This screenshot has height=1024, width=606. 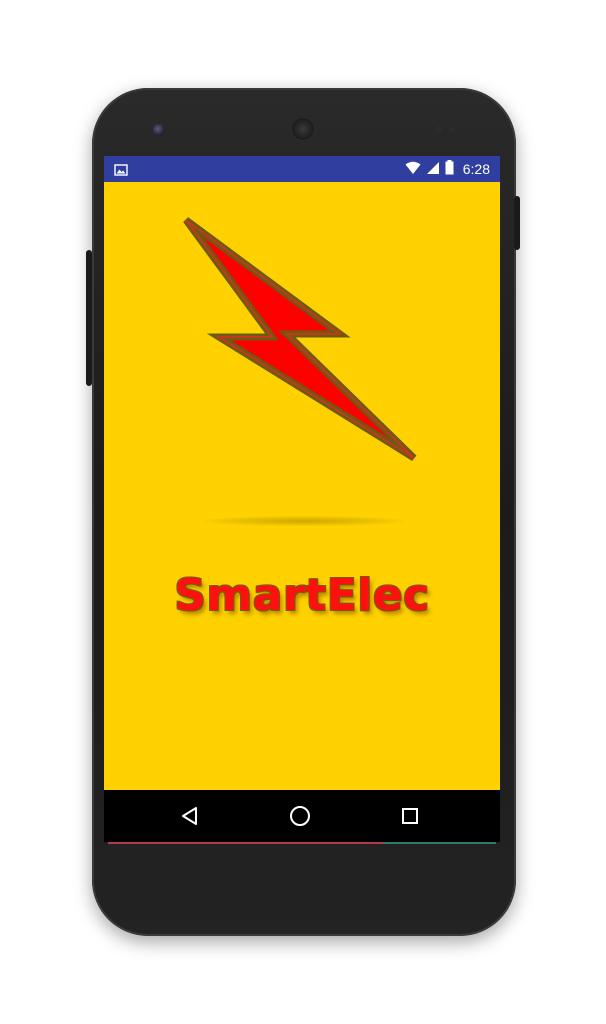 I want to click on navigation-bar, so click(x=302, y=816).